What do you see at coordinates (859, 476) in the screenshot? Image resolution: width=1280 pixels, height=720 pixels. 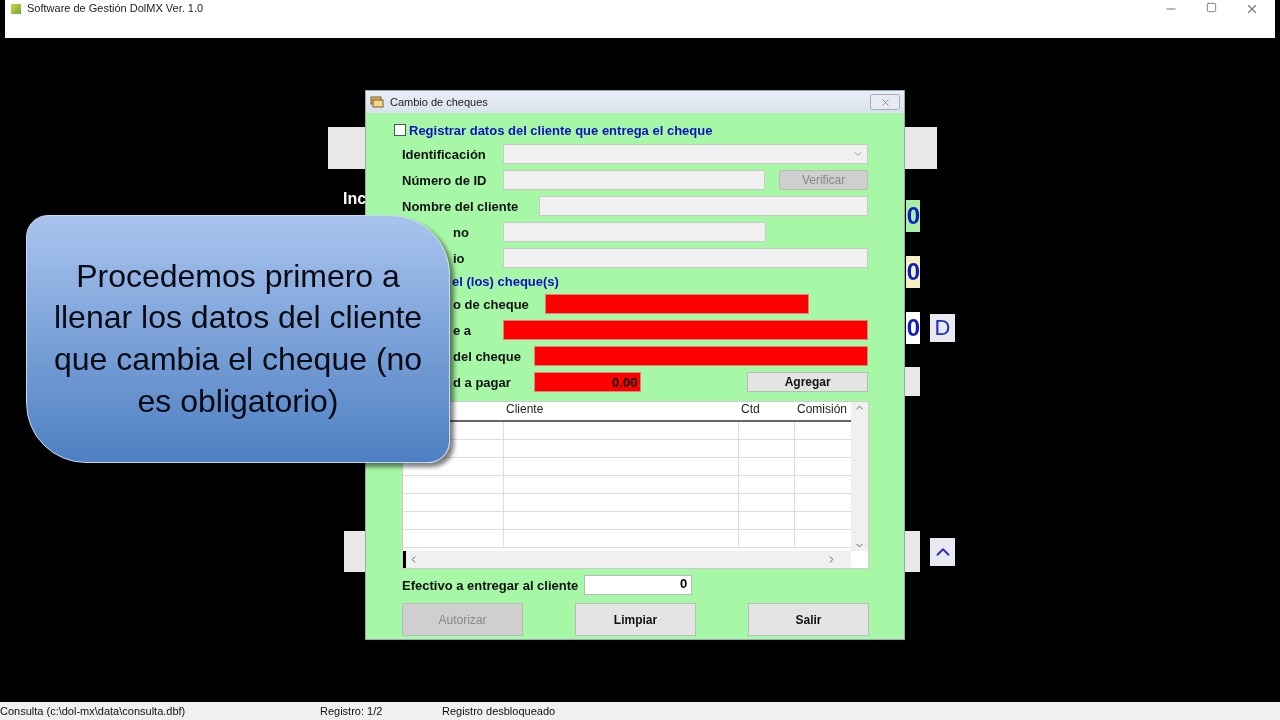 I see `vertical-scrollbar` at bounding box center [859, 476].